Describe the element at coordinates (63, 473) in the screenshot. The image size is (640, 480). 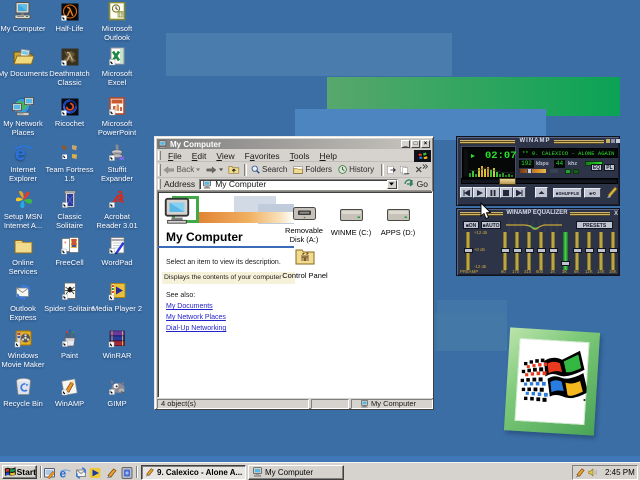
I see `svg-text: e` at that location.